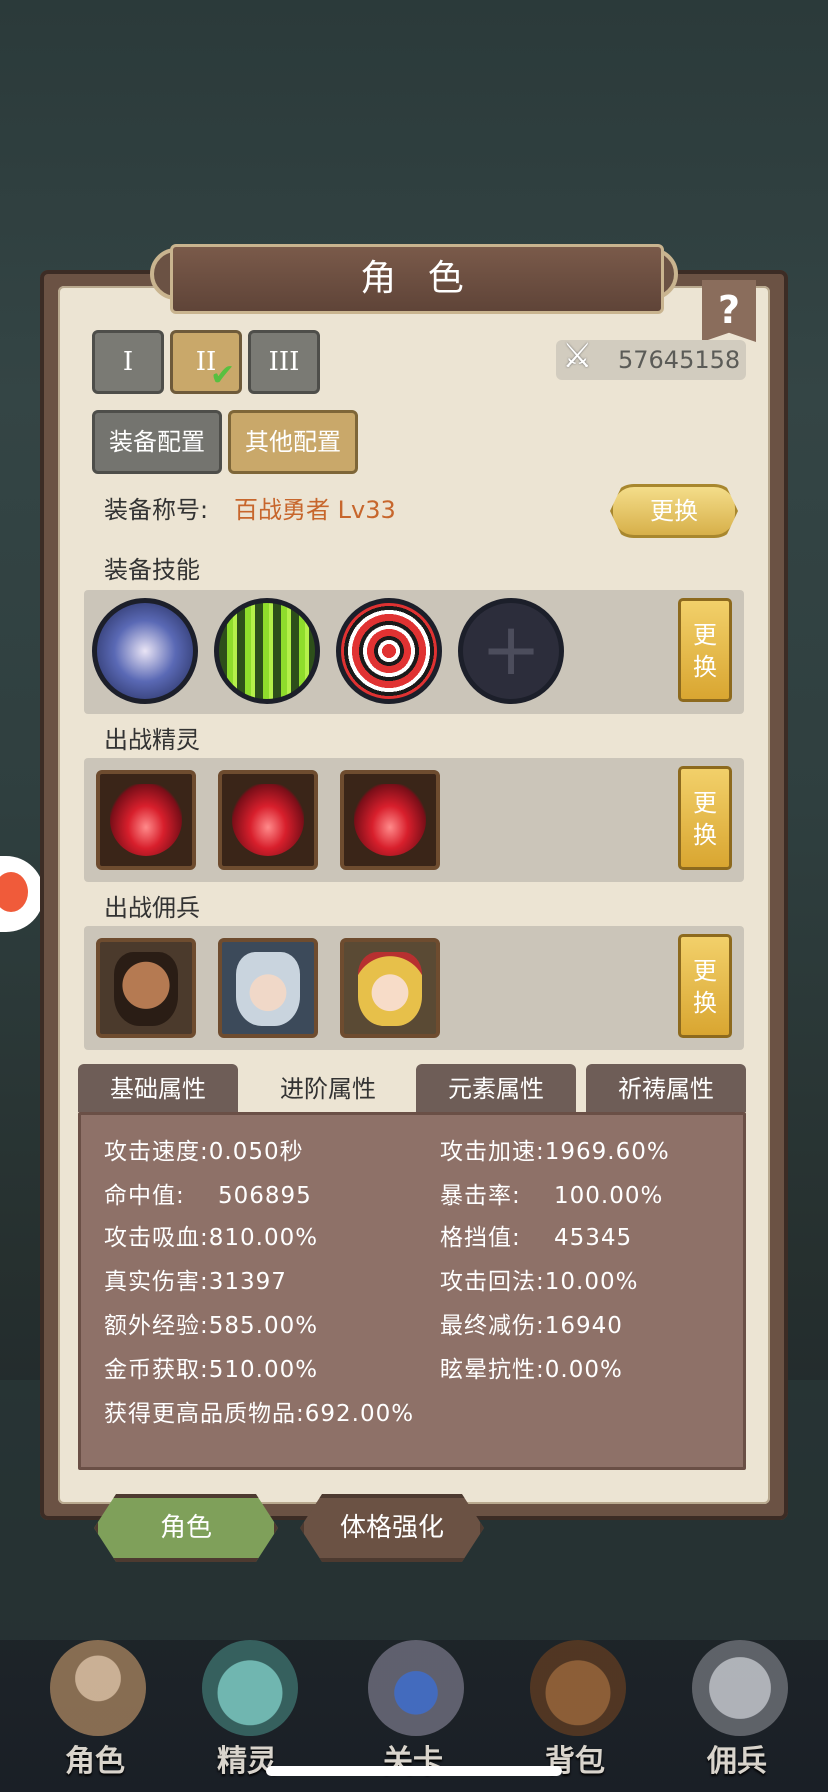  What do you see at coordinates (674, 511) in the screenshot?
I see `equip-title-swap-button: 更换` at bounding box center [674, 511].